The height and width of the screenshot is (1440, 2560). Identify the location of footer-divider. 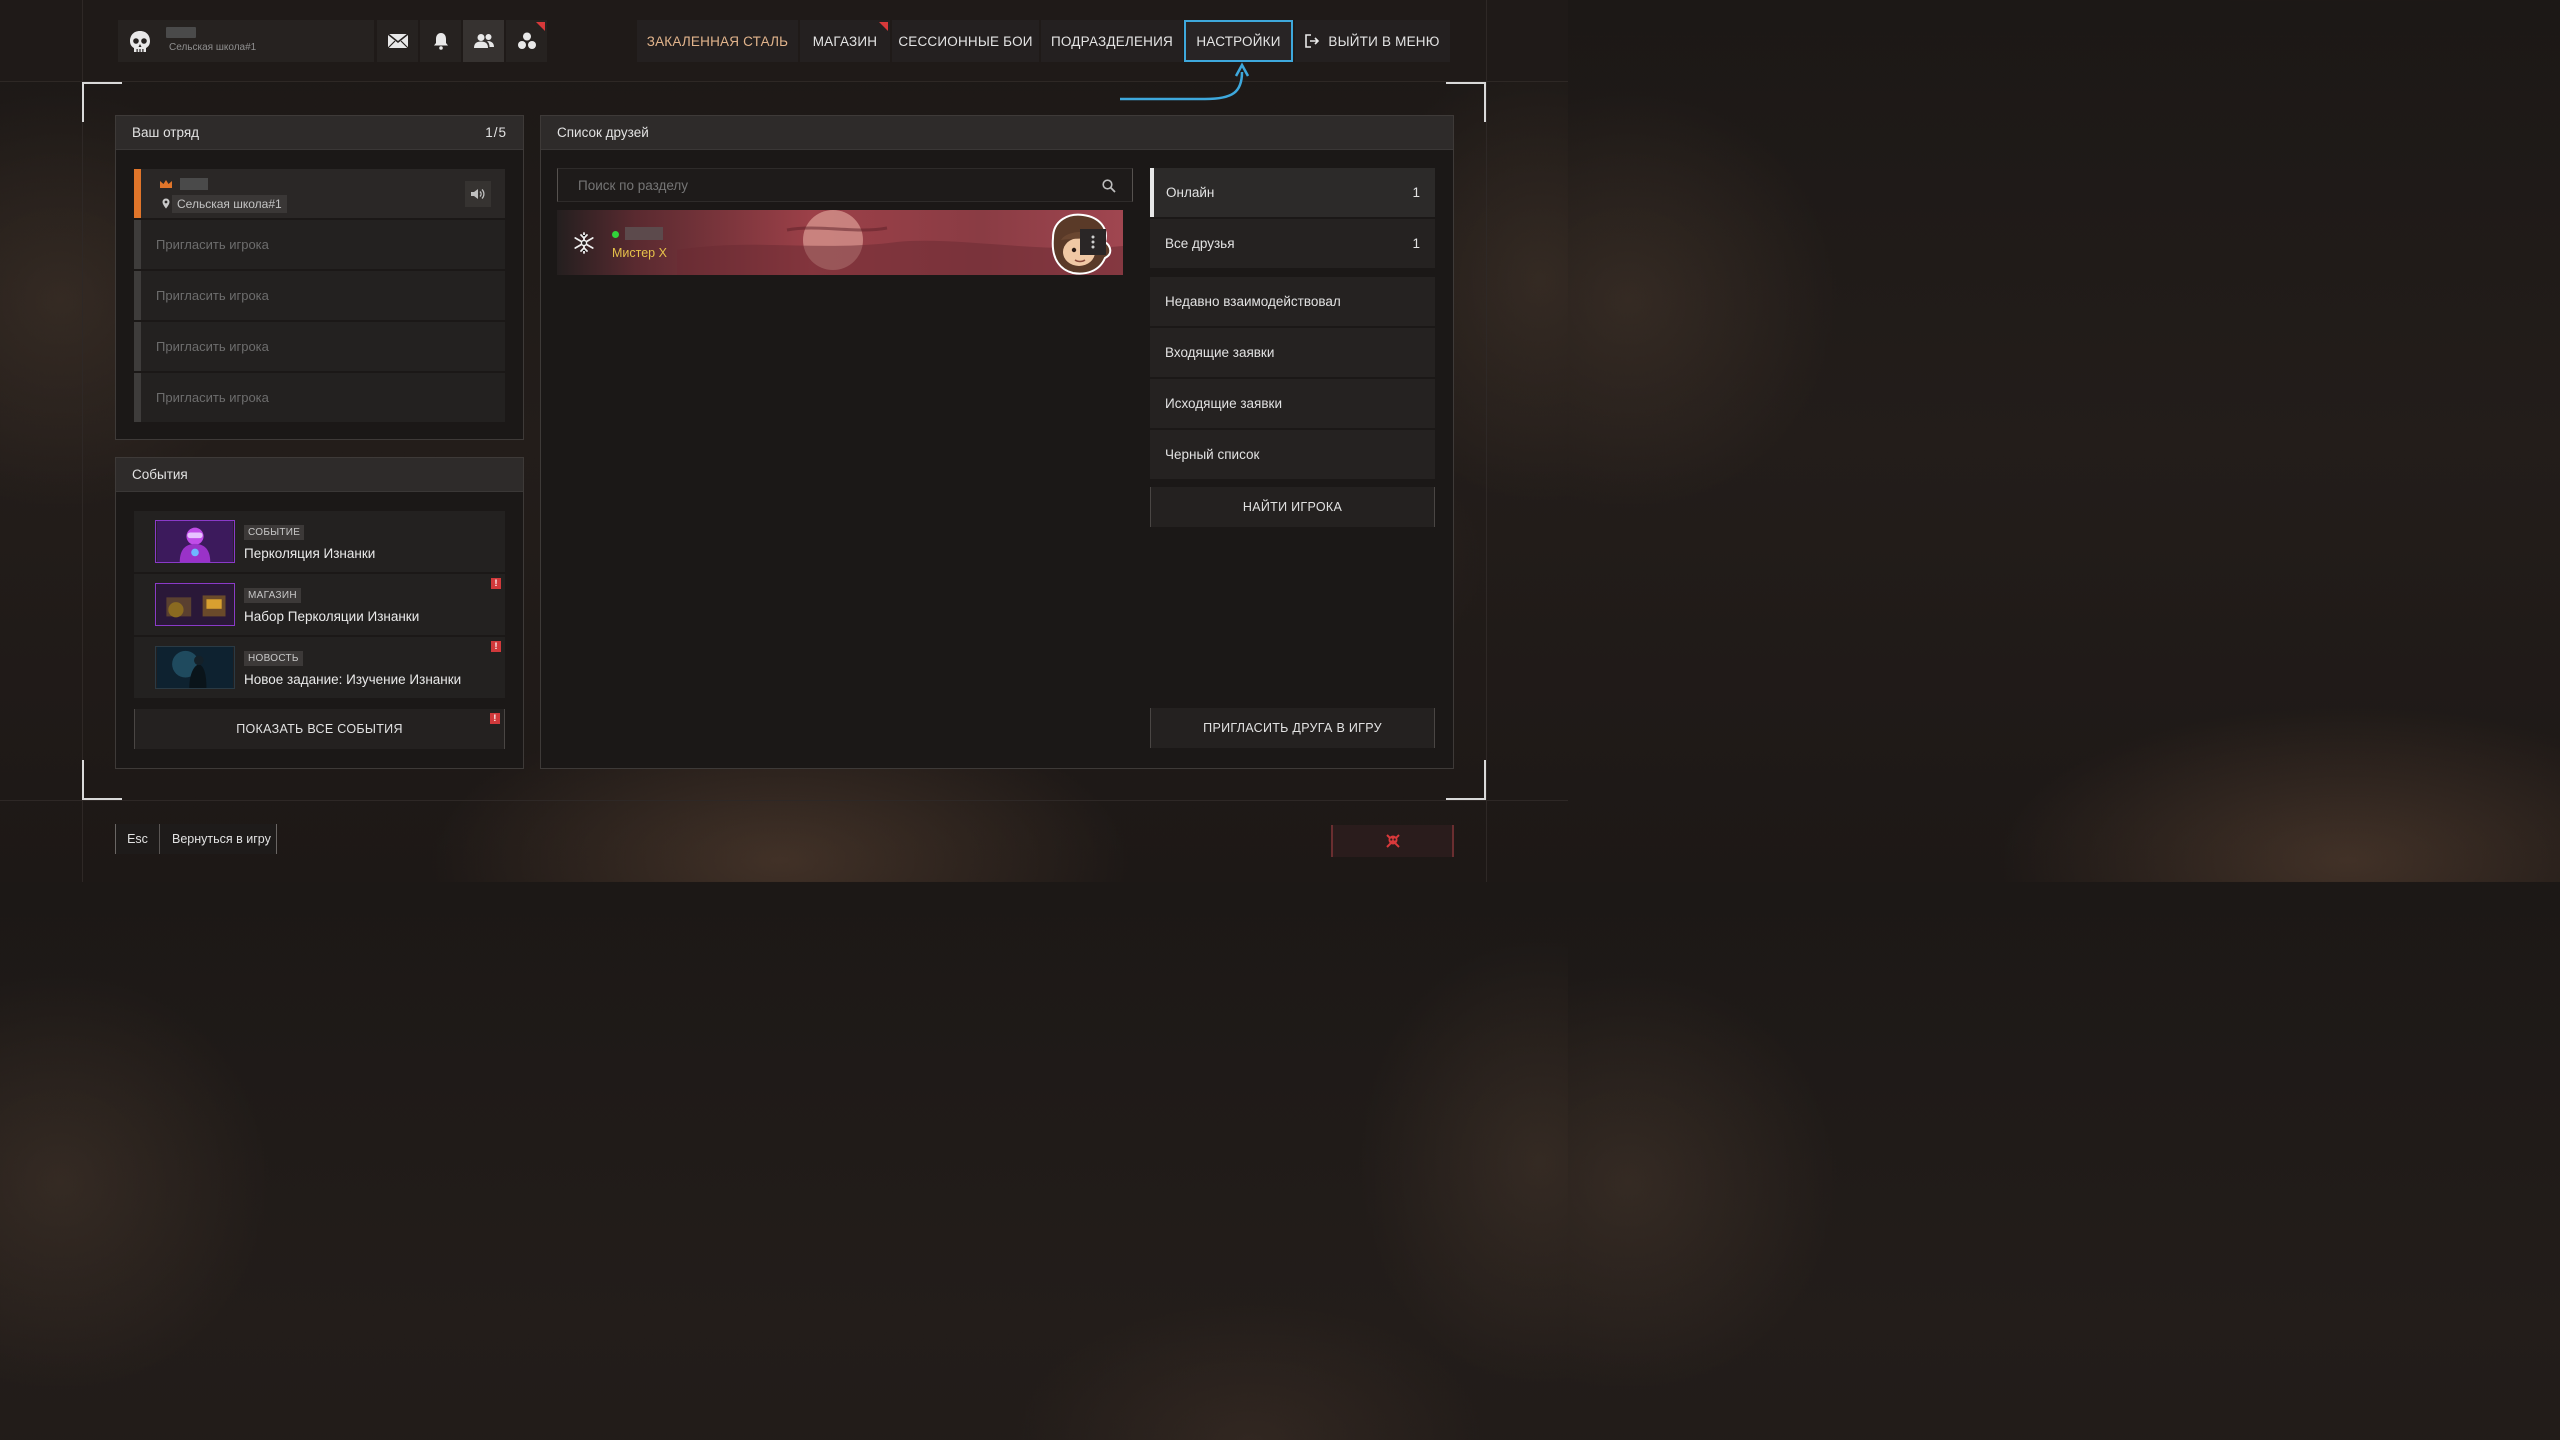
(784, 800).